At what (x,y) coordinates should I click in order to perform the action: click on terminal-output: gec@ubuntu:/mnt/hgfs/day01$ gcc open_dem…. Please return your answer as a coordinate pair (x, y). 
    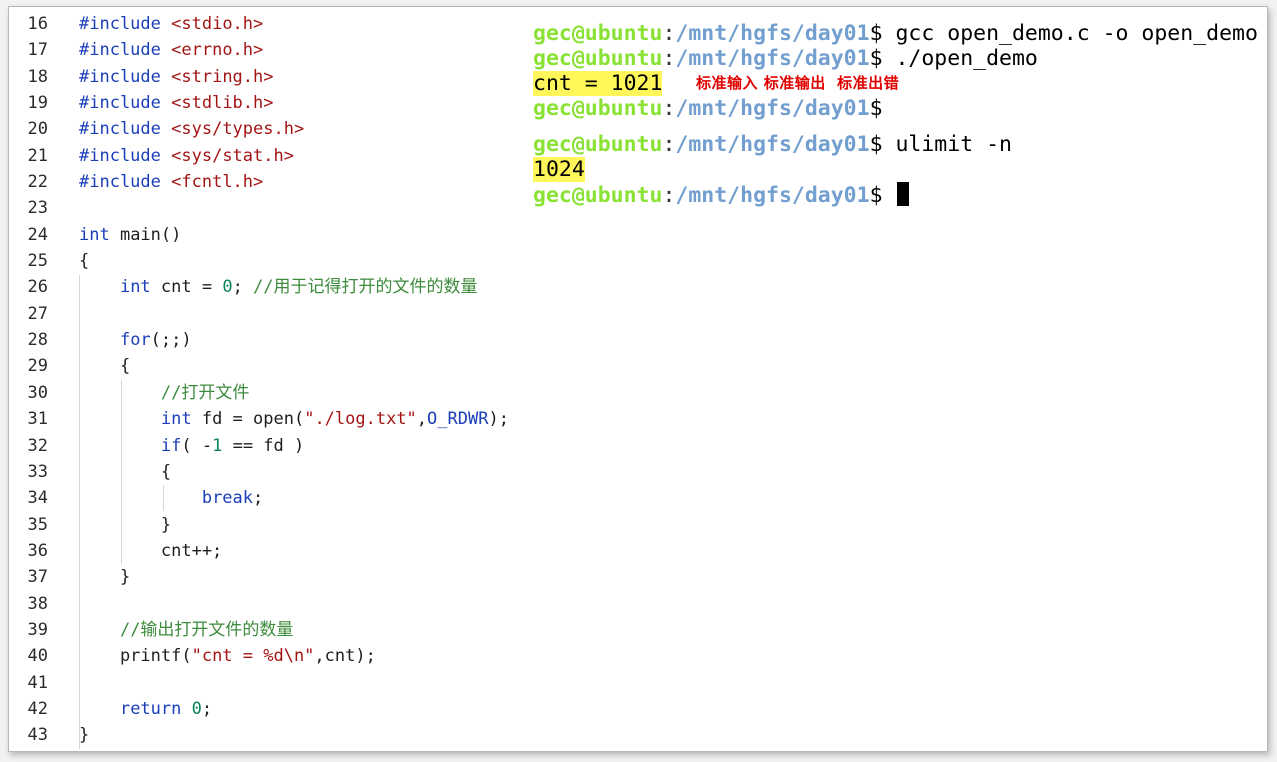
    Looking at the image, I should click on (895, 114).